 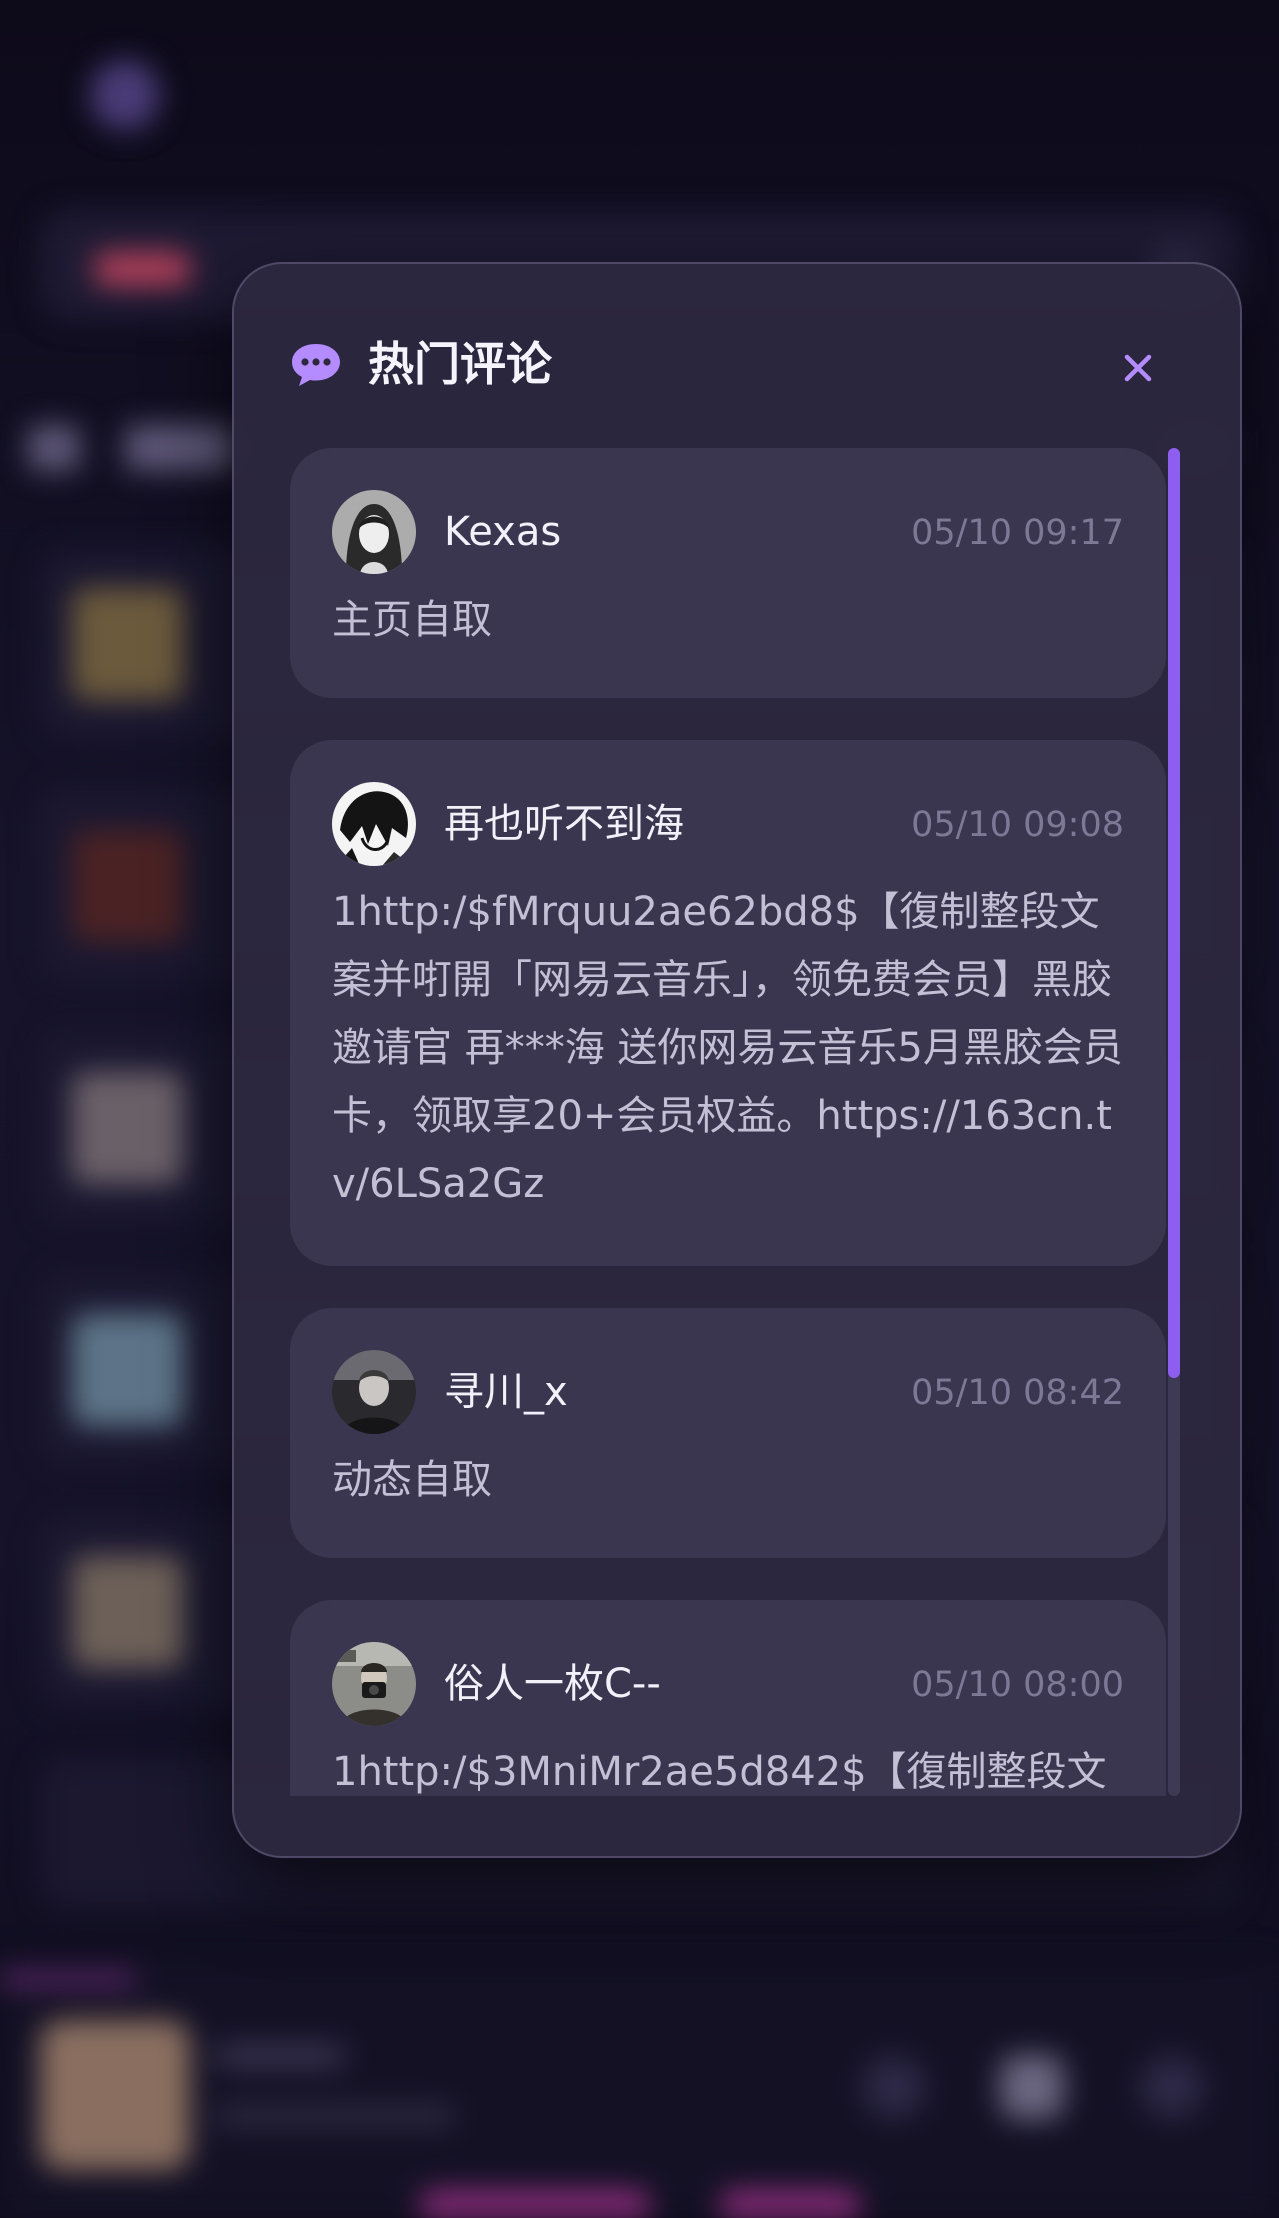 What do you see at coordinates (502, 532) in the screenshot?
I see `comment-username: Kexas` at bounding box center [502, 532].